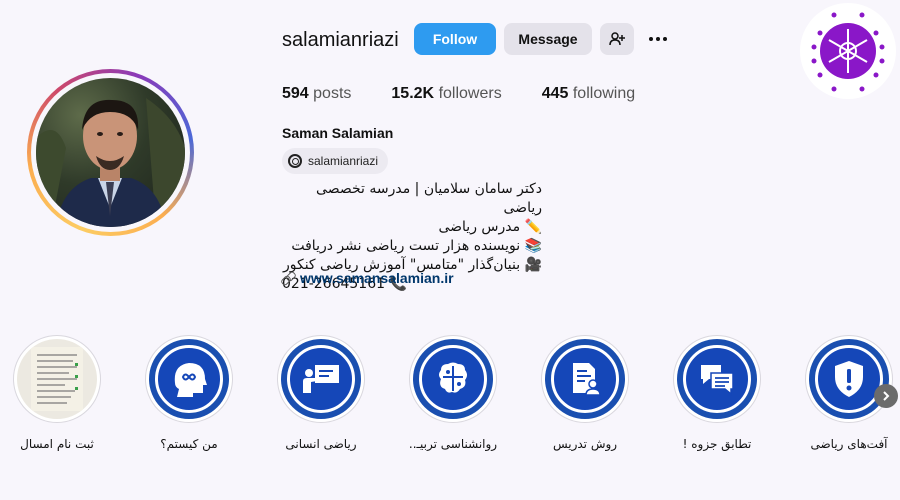 Image resolution: width=900 pixels, height=500 pixels. Describe the element at coordinates (416, 246) in the screenshot. I see `bio-line: 📚 نویسنده هزار تست ریاضی نشر دریافت` at that location.